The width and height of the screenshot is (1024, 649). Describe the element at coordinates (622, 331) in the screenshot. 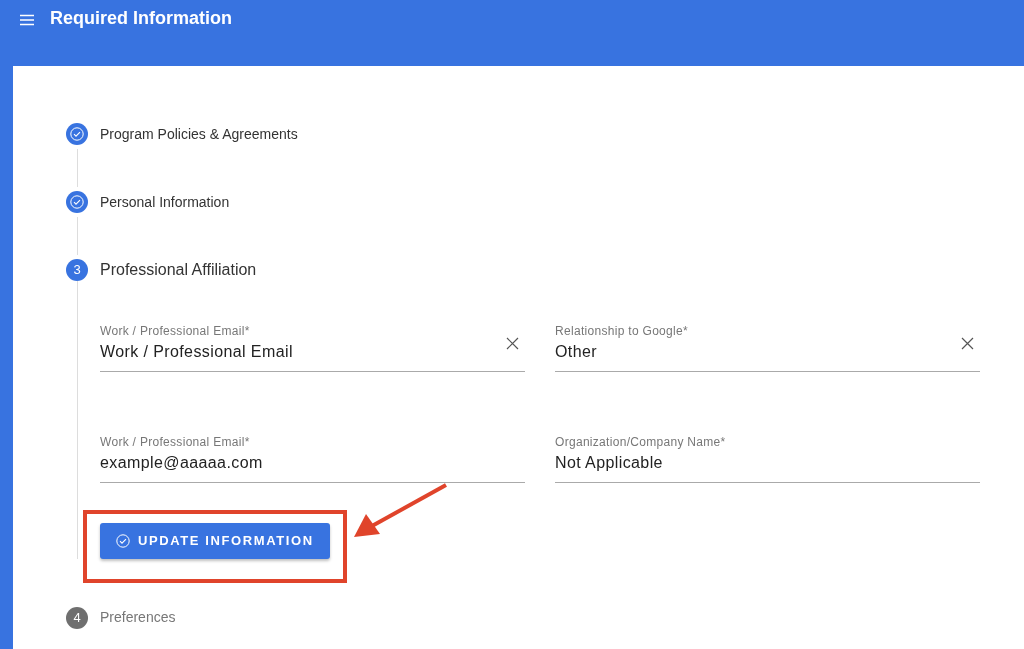

I see `field-label: Relationship to Google*` at that location.